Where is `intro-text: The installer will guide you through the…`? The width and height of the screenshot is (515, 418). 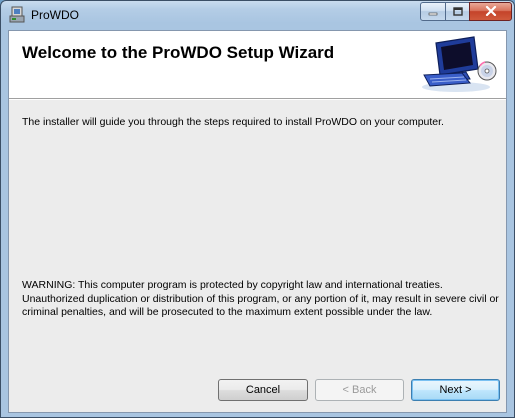 intro-text: The installer will guide you through the… is located at coordinates (233, 122).